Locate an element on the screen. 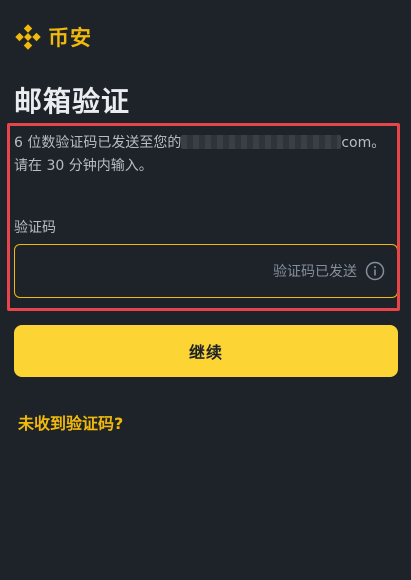 Image resolution: width=411 pixels, height=580 pixels. binance-logo-icon is located at coordinates (28, 37).